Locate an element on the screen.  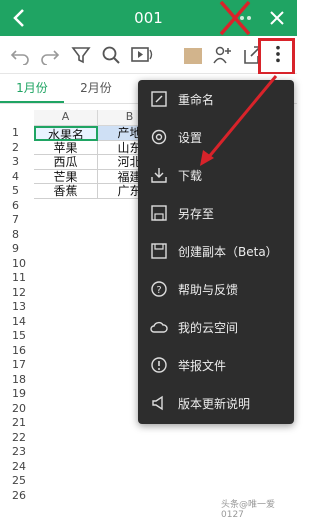
settings-icon is located at coordinates (159, 137).